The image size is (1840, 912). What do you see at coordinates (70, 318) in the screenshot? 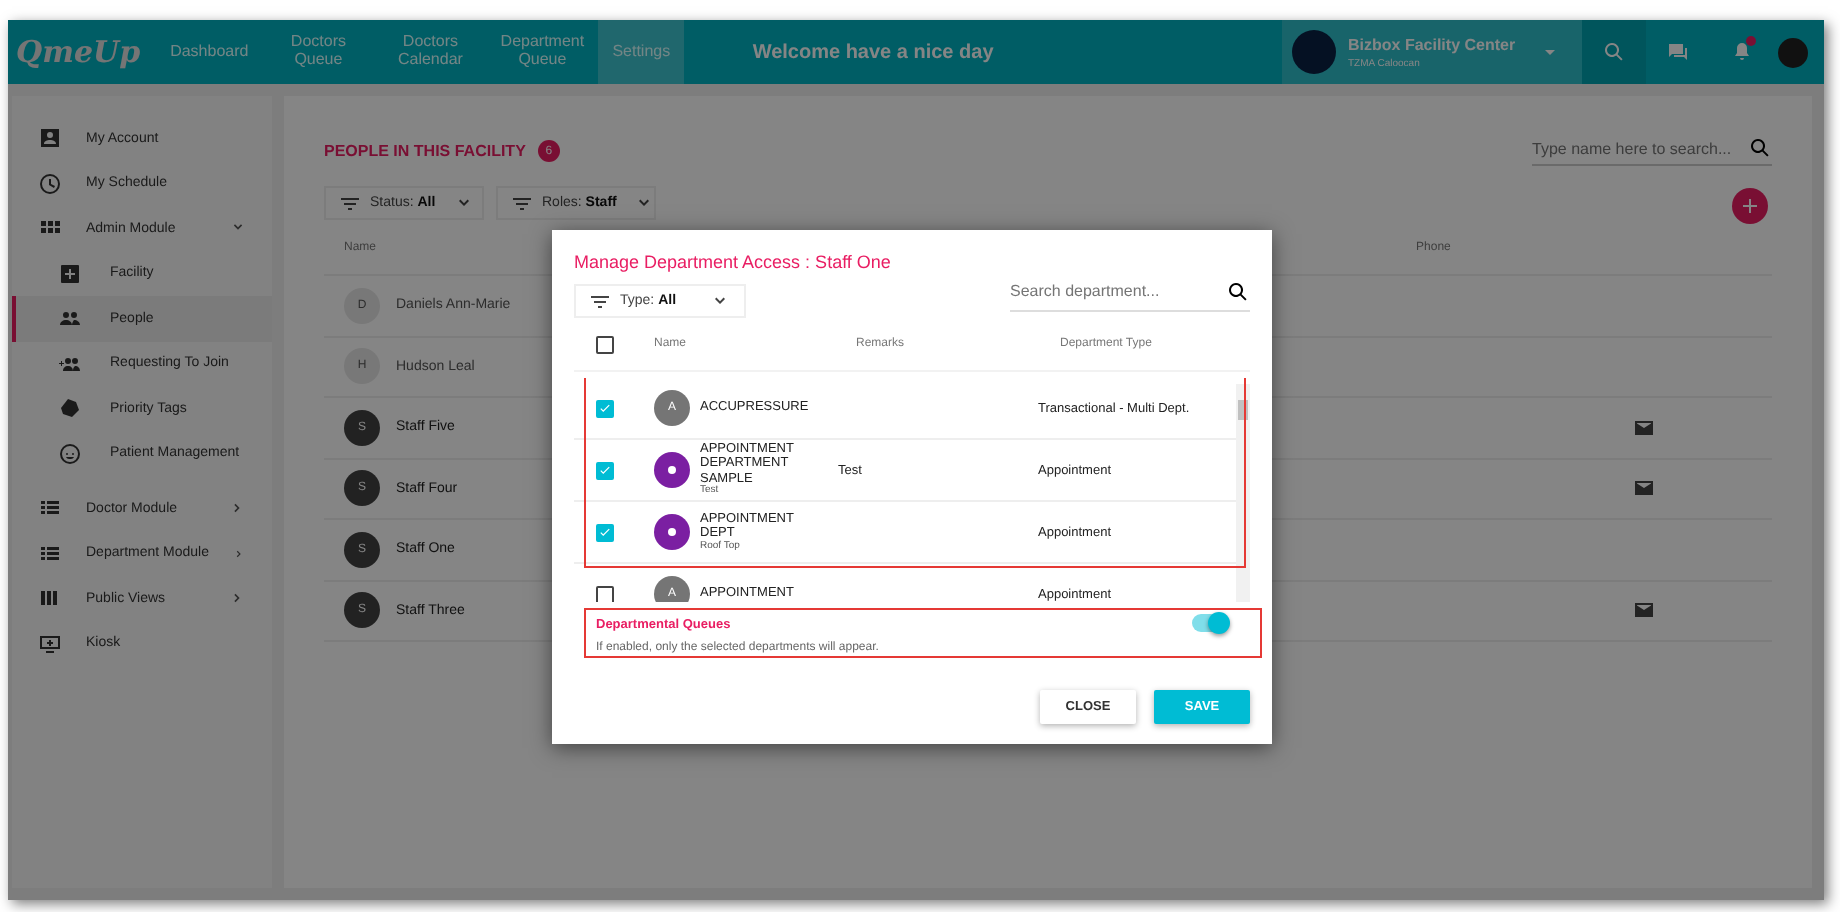
I see `people-icon` at bounding box center [70, 318].